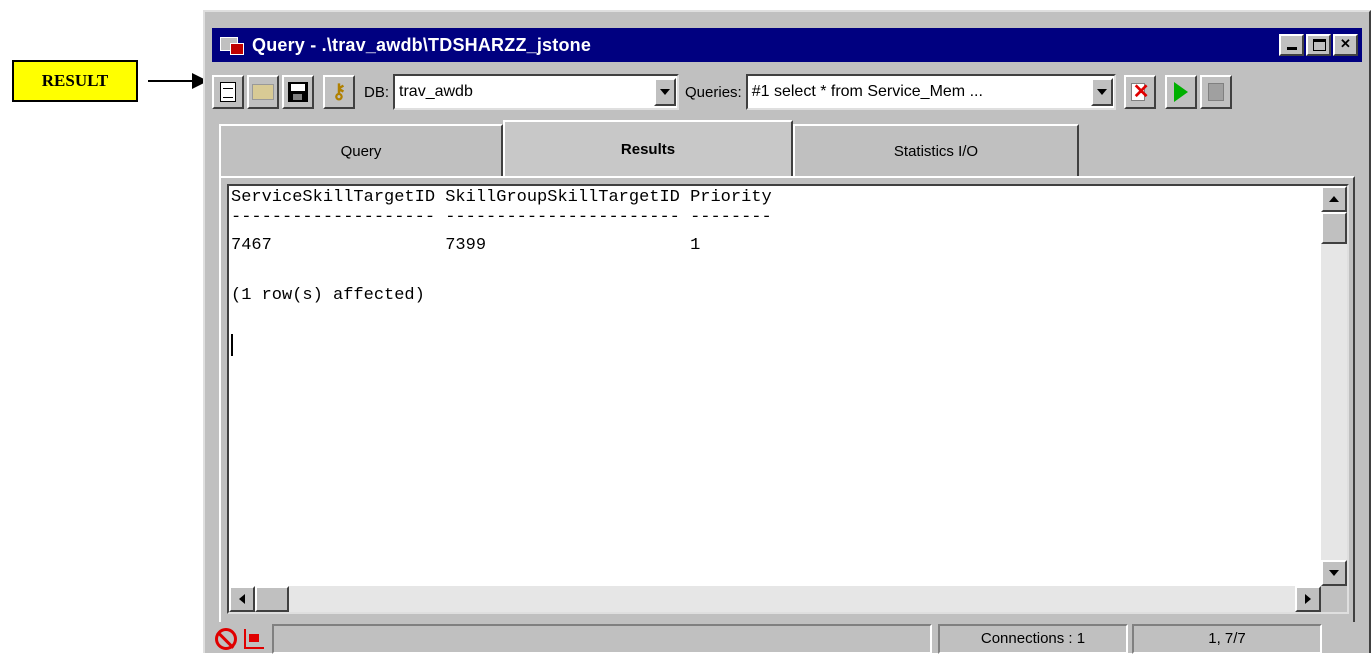 Image resolution: width=1372 pixels, height=655 pixels. What do you see at coordinates (232, 345) in the screenshot?
I see `text-caret` at bounding box center [232, 345].